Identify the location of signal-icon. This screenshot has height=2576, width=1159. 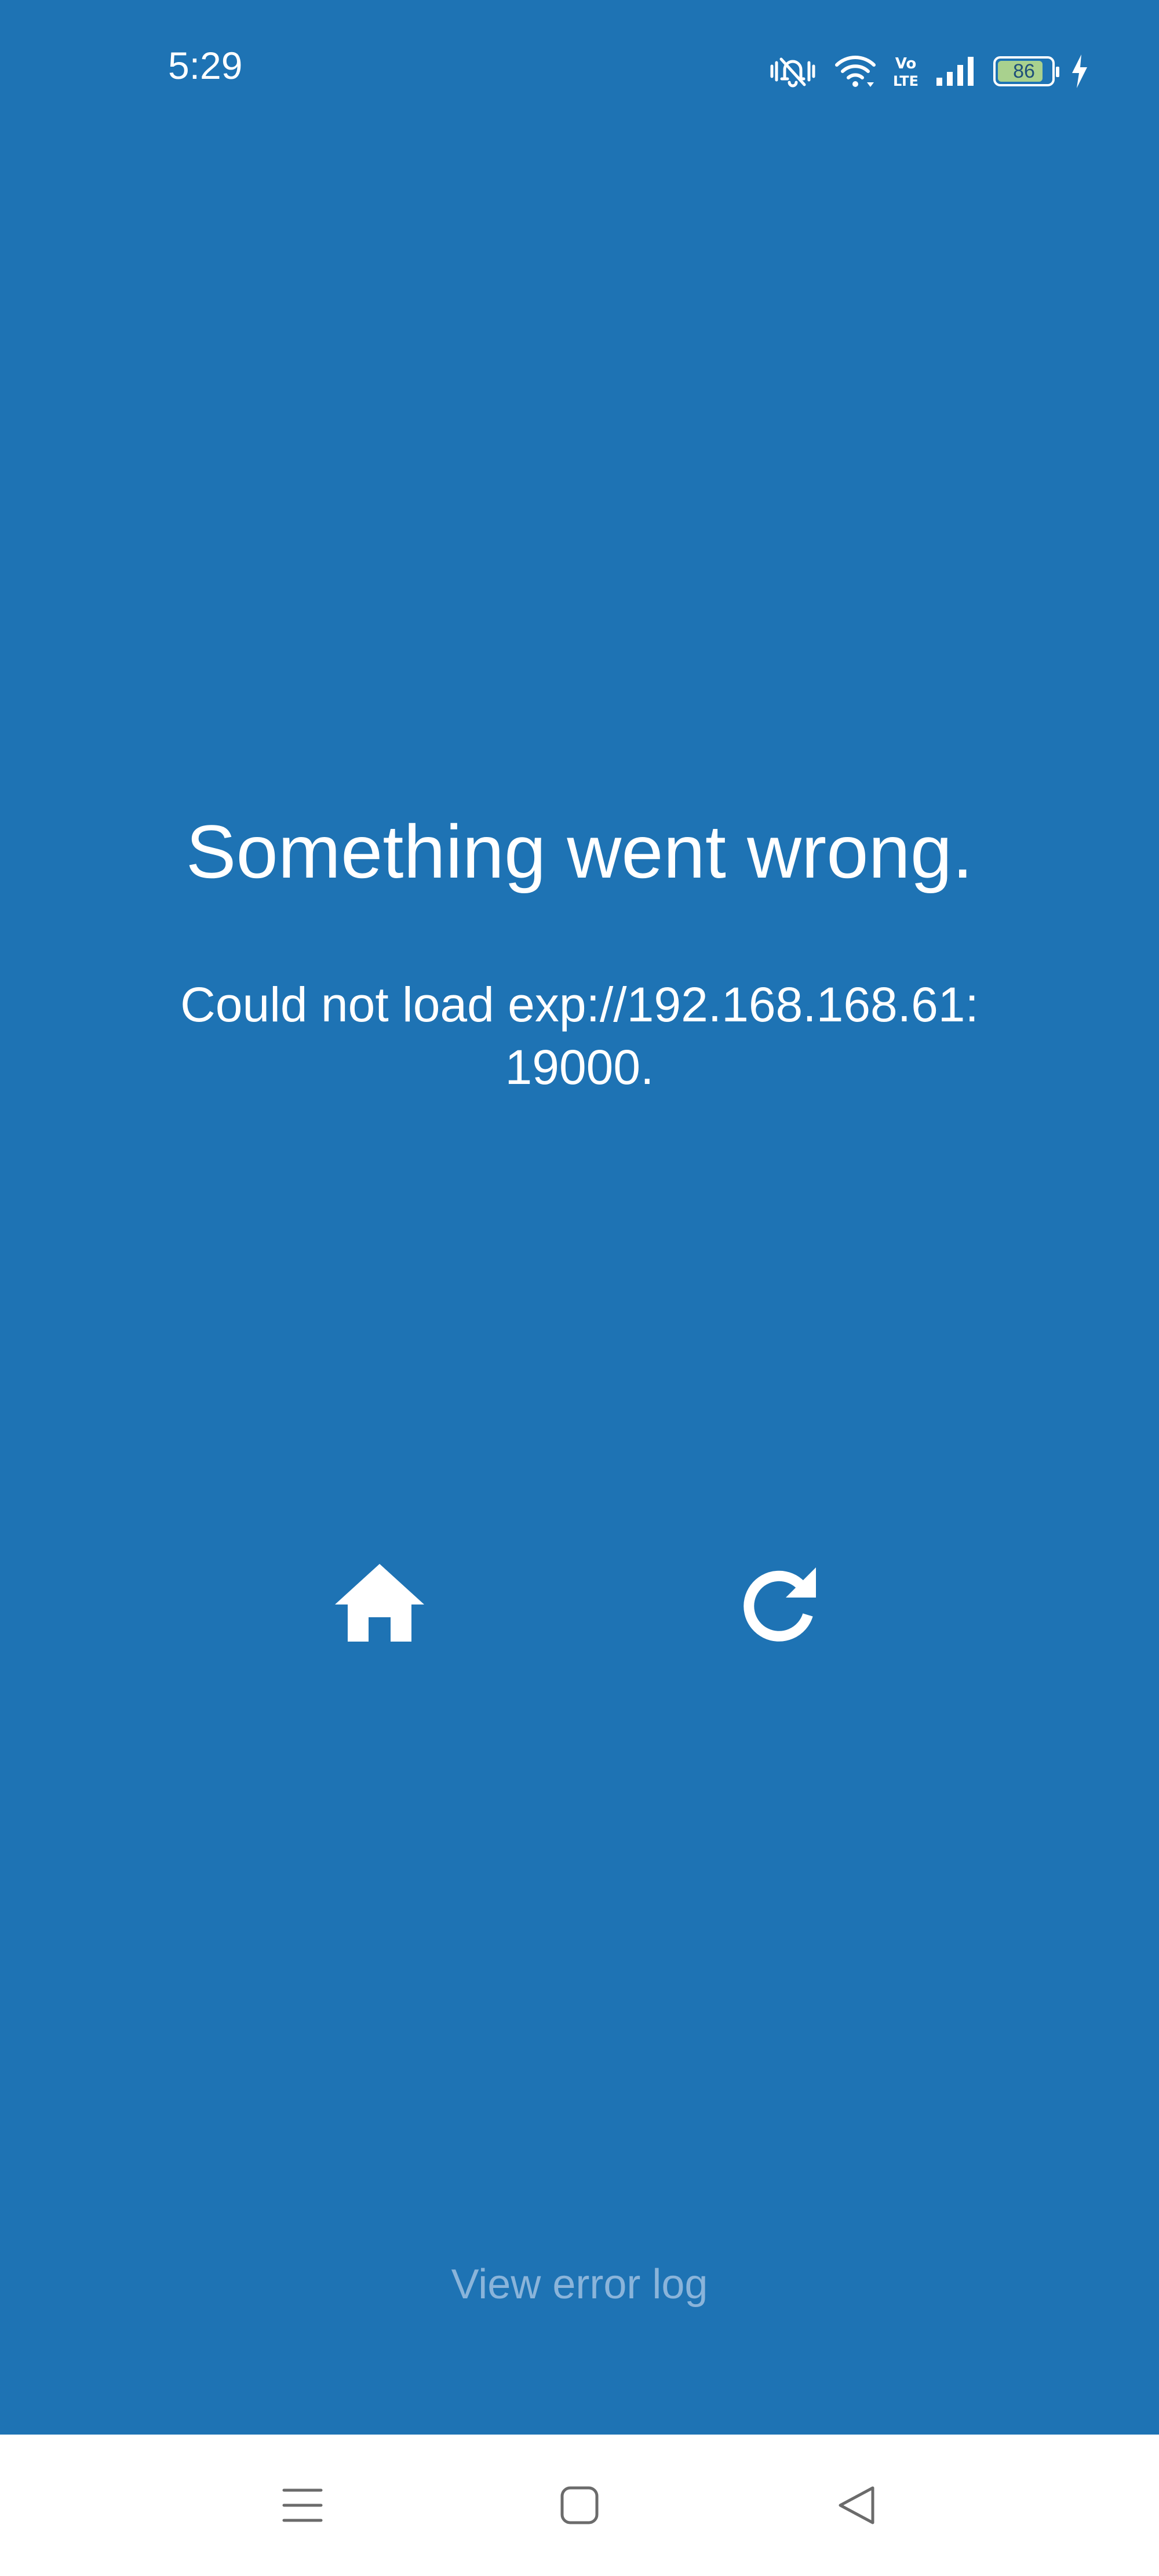
(955, 71).